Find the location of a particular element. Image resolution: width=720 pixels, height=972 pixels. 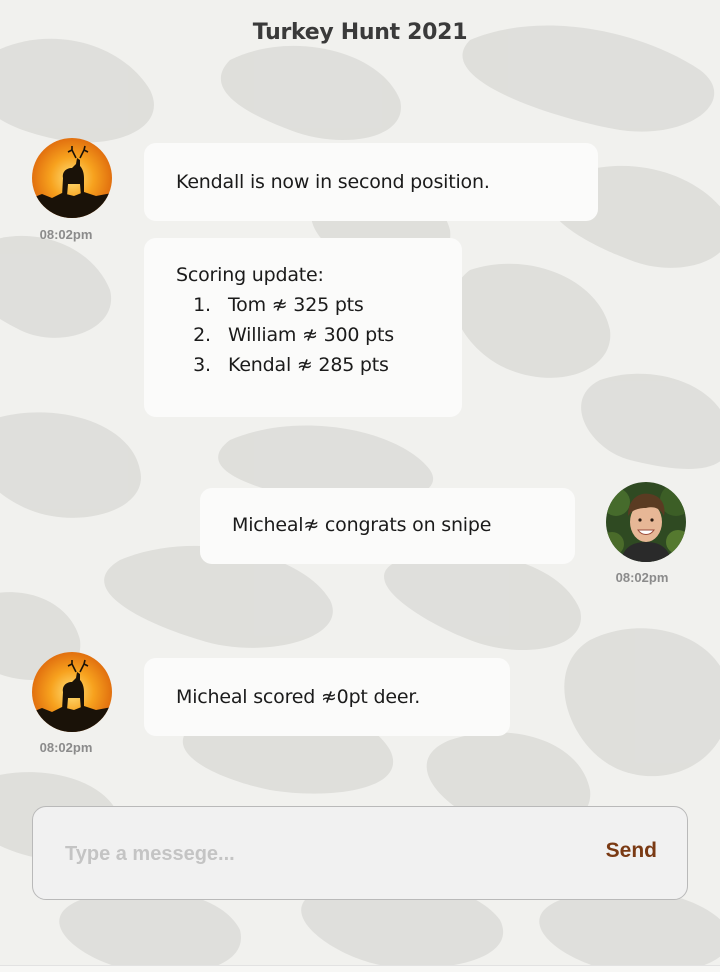

list-item: 1. Tom ≉ 325 pts is located at coordinates (319, 305).